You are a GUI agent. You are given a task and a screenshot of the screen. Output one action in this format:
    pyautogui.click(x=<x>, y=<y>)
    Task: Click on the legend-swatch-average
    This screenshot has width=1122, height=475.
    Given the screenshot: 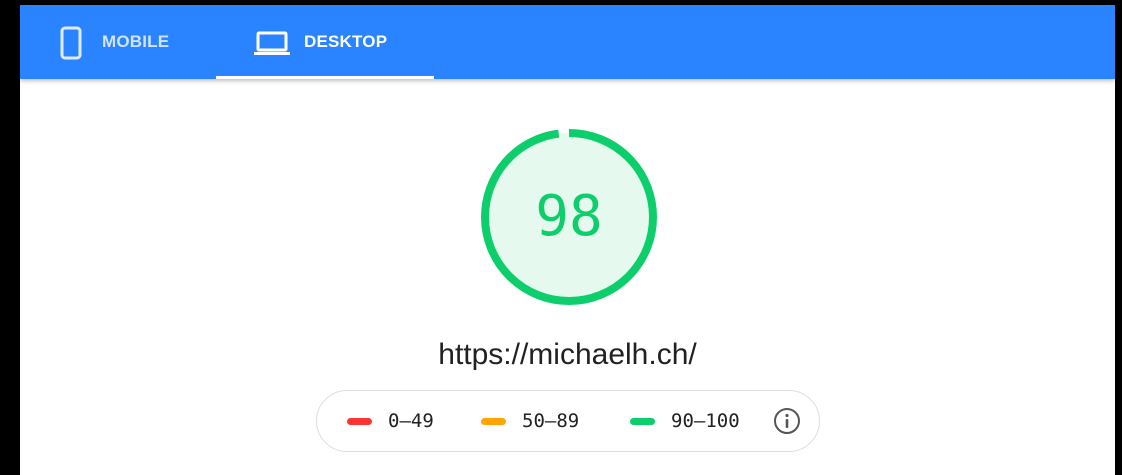 What is the action you would take?
    pyautogui.click(x=493, y=421)
    